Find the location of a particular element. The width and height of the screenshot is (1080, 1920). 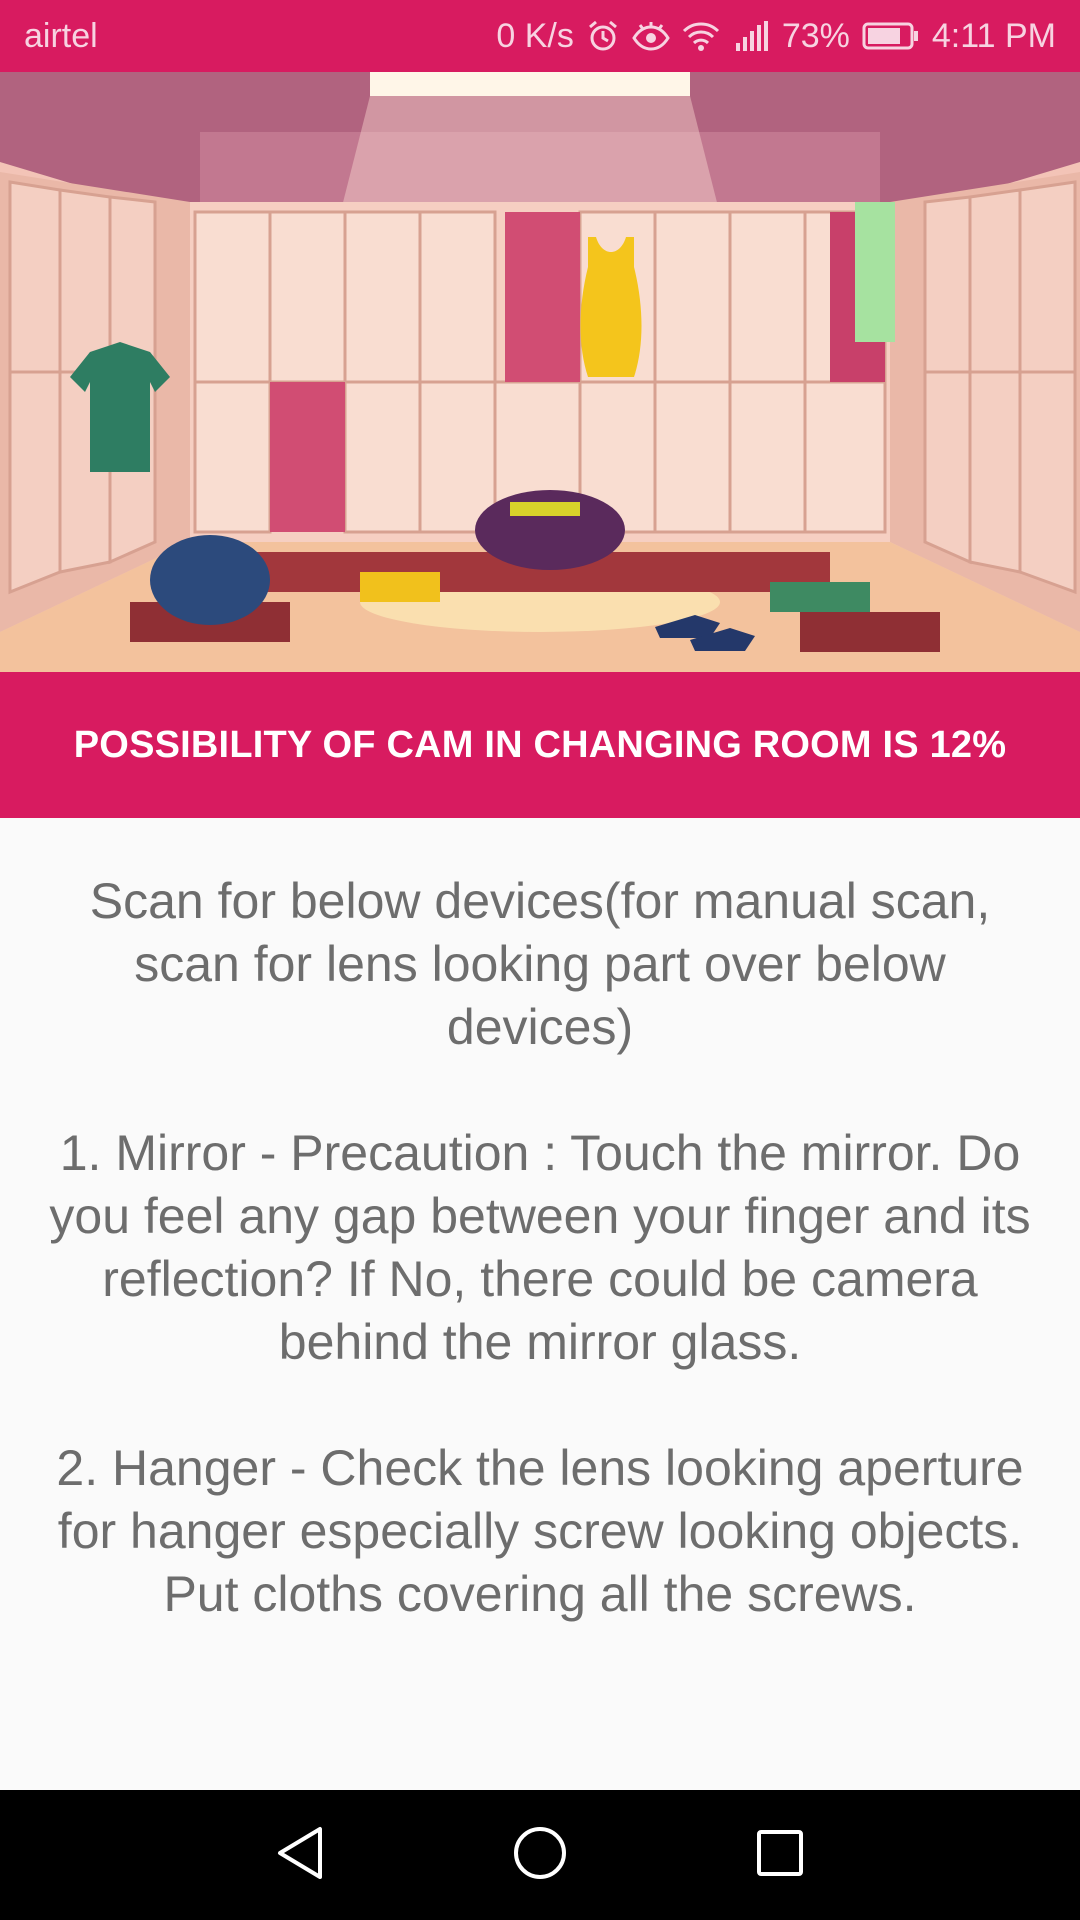

eye-icon is located at coordinates (651, 36).